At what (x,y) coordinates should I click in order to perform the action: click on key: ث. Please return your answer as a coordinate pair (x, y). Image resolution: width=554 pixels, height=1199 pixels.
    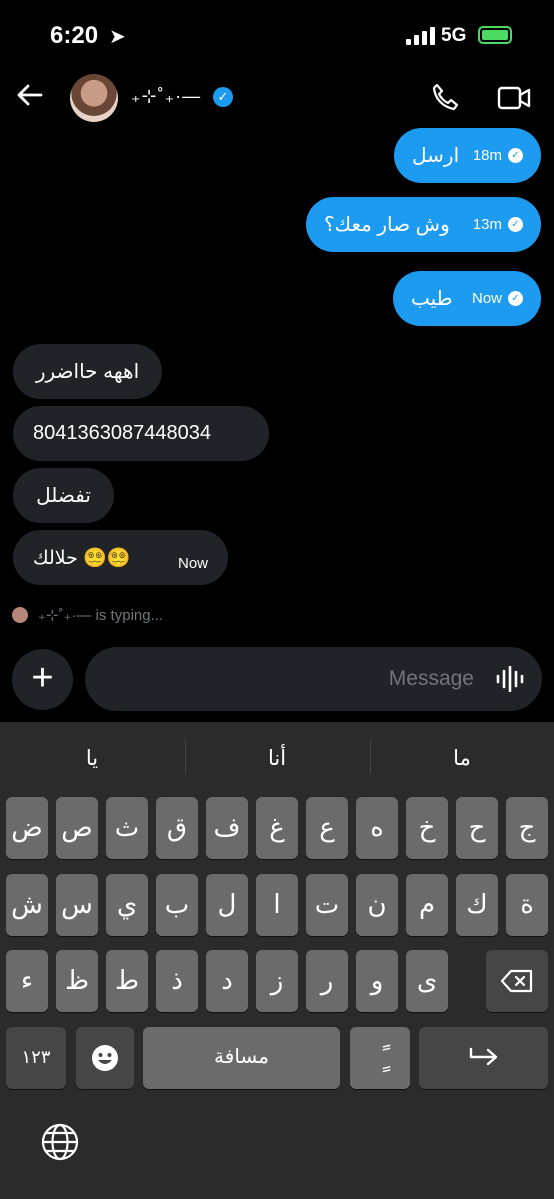
    Looking at the image, I should click on (127, 828).